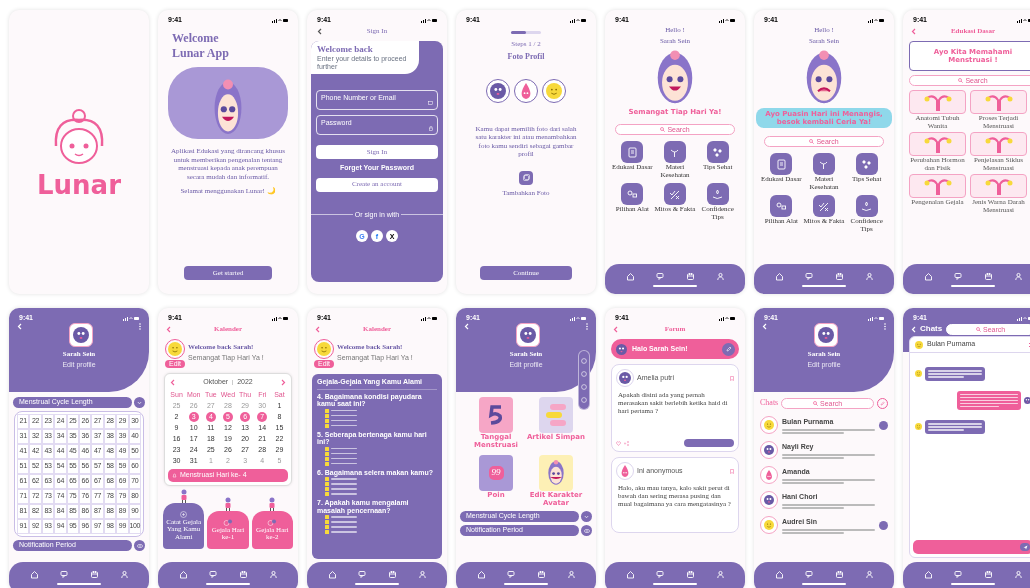  Describe the element at coordinates (496, 415) in the screenshot. I see `calendar-number-tile` at that location.